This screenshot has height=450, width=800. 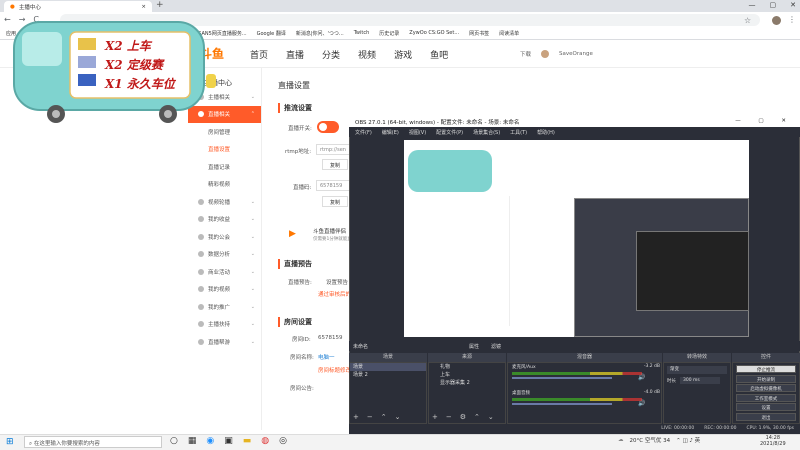 What do you see at coordinates (210, 441) in the screenshot?
I see `edge-icon: ◉` at bounding box center [210, 441].